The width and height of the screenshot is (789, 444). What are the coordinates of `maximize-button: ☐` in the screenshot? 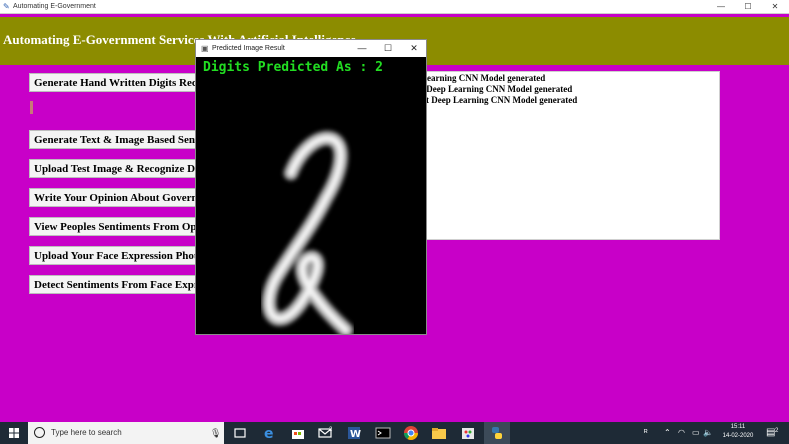 It's located at (748, 6).